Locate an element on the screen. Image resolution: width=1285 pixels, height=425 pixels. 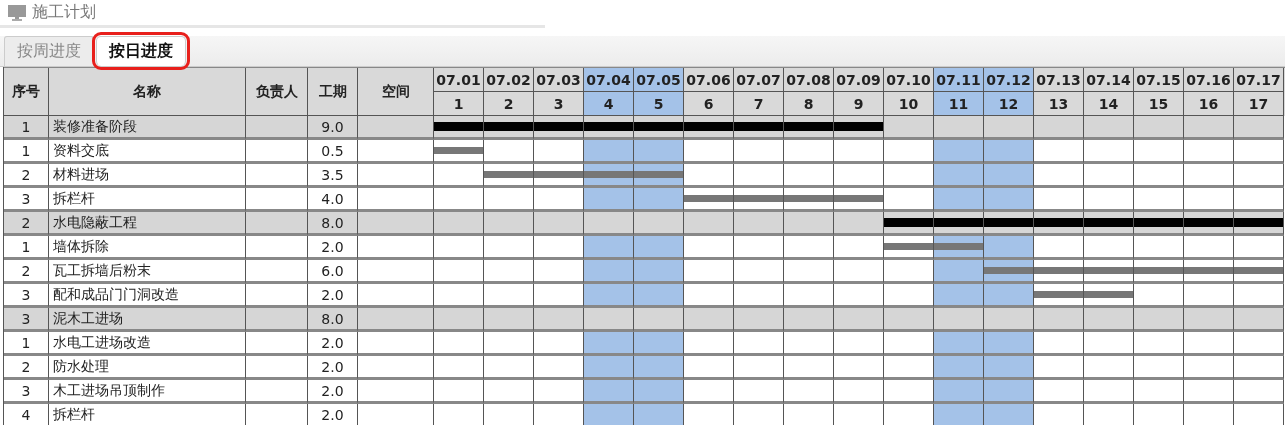
date-header: 07.17 is located at coordinates (1259, 80).